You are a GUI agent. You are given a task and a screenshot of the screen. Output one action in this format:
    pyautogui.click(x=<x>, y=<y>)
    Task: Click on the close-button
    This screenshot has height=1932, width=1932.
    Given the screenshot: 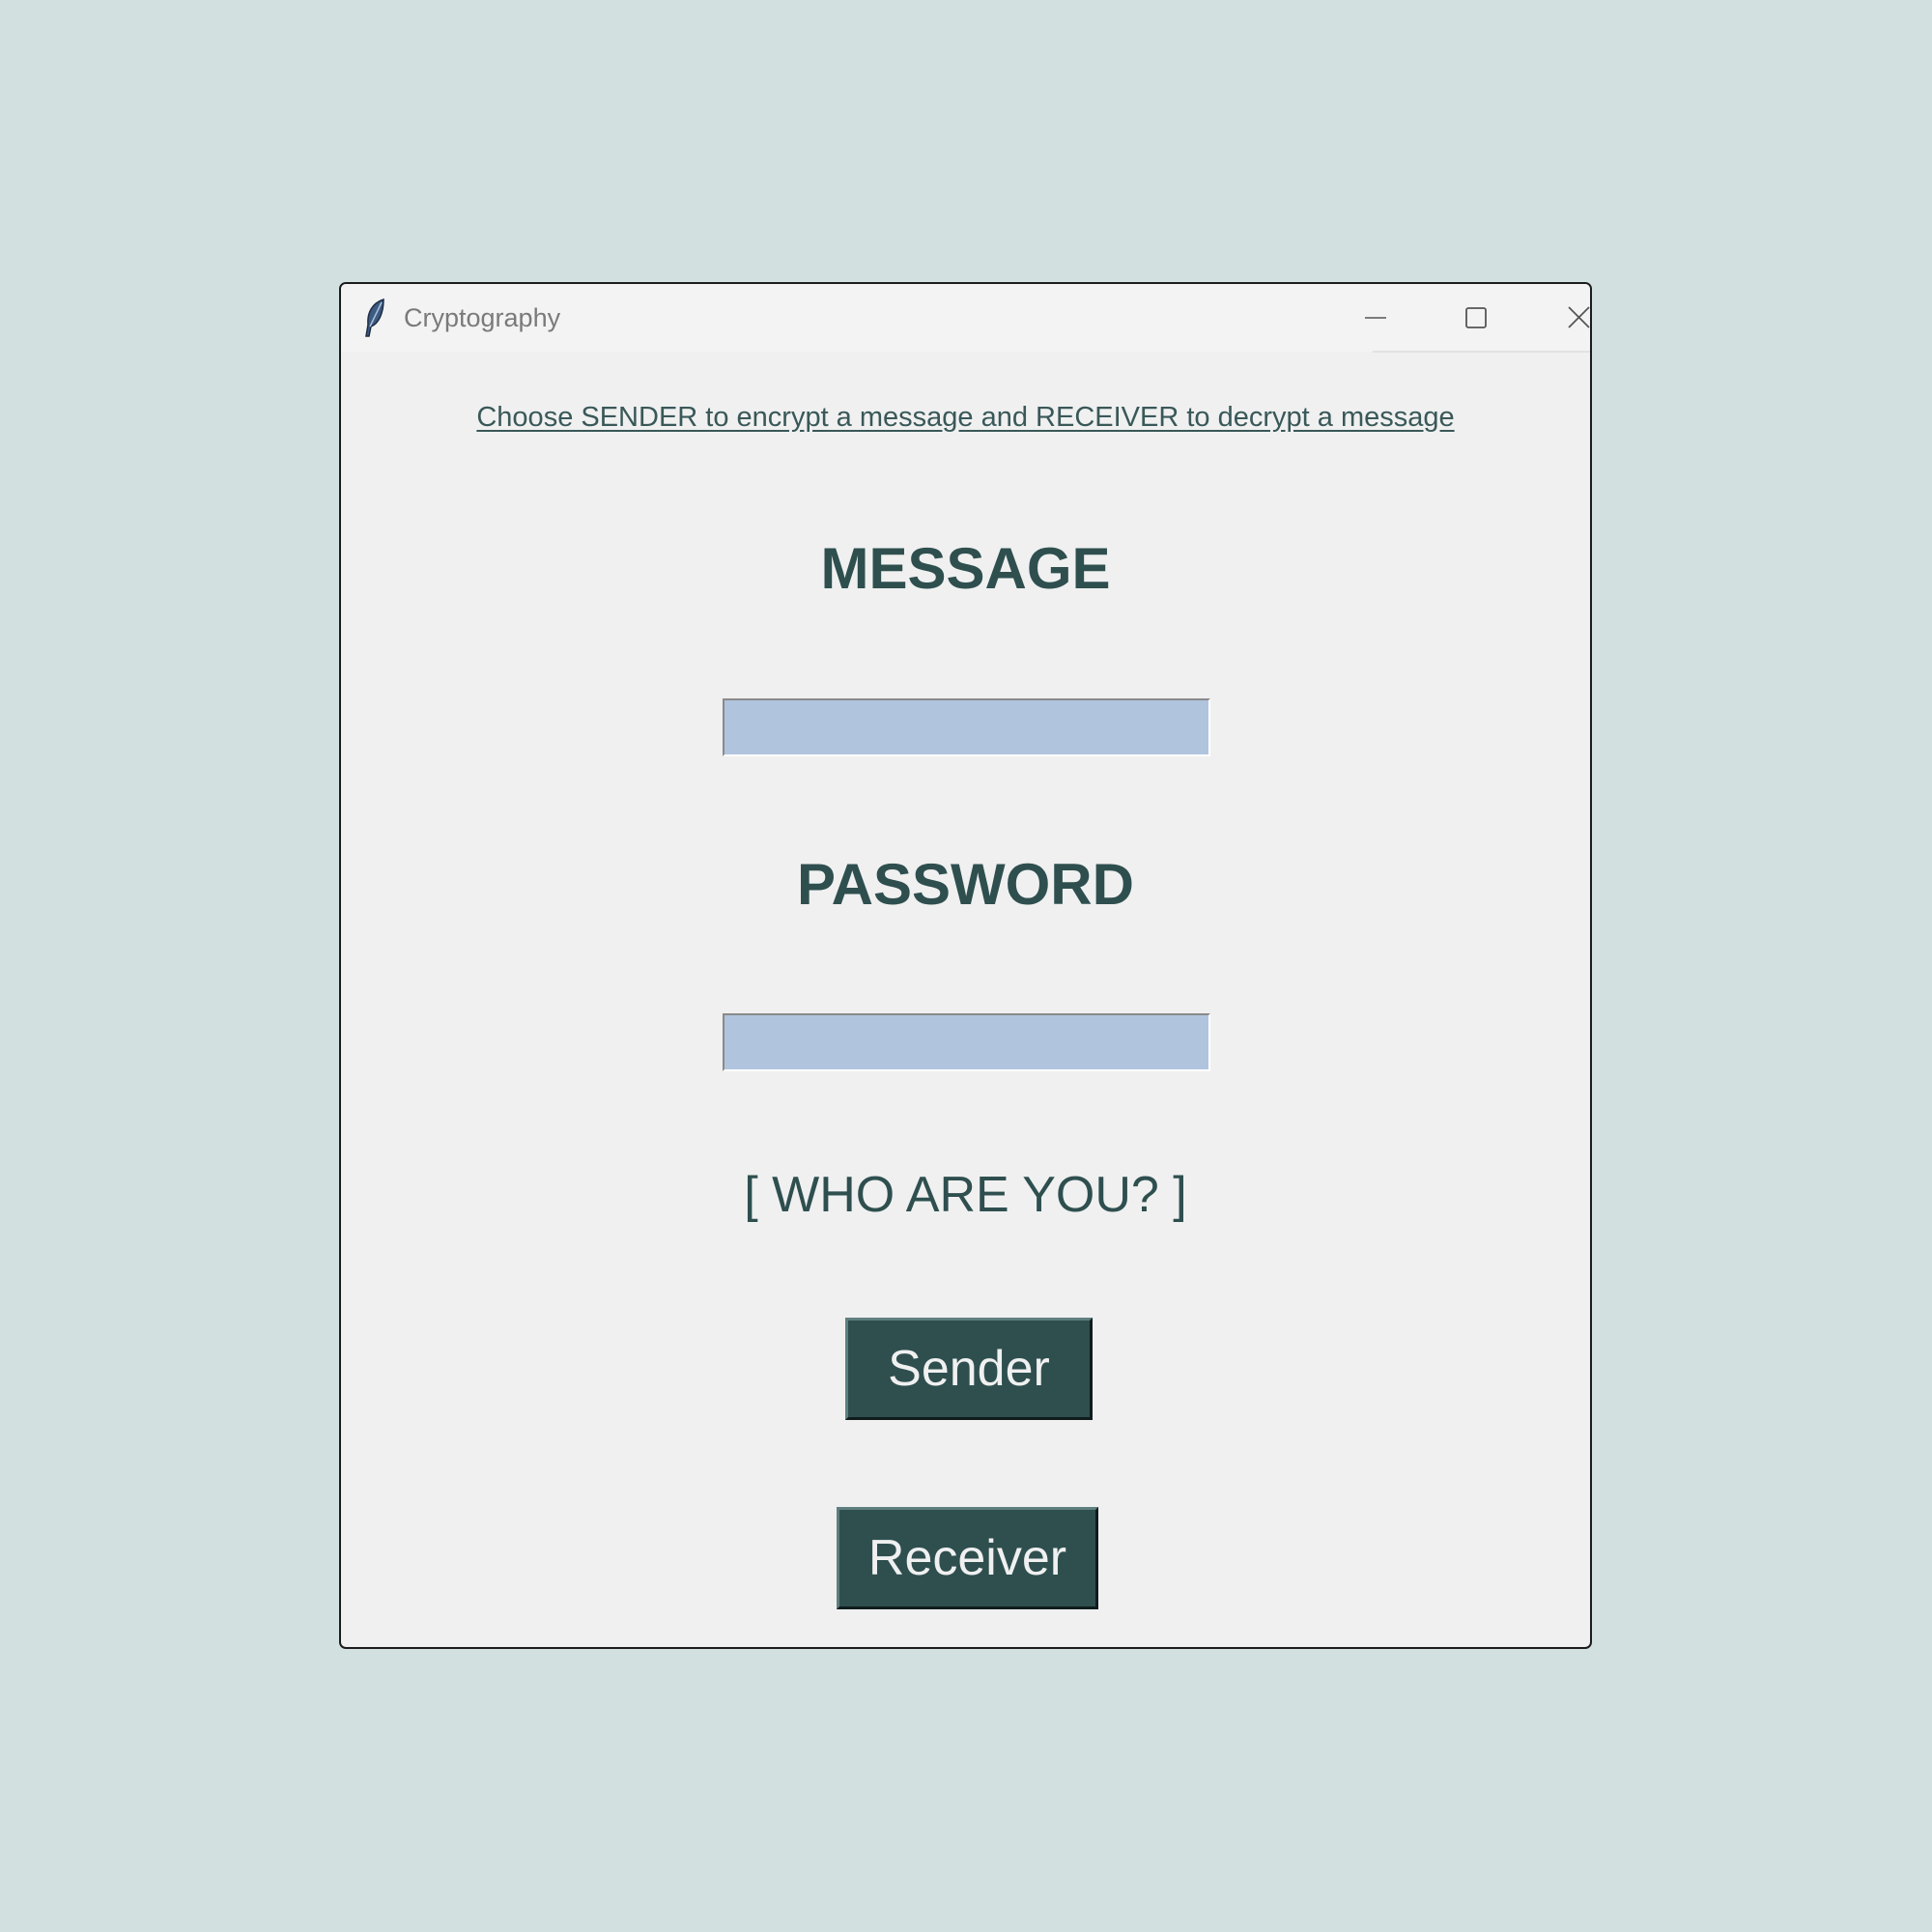 What is the action you would take?
    pyautogui.click(x=1562, y=318)
    